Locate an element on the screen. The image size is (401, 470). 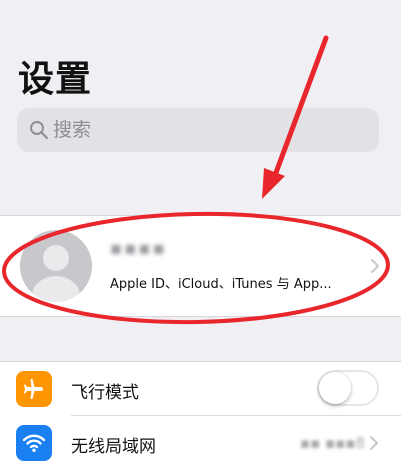
airplane-mode-toggle is located at coordinates (348, 388).